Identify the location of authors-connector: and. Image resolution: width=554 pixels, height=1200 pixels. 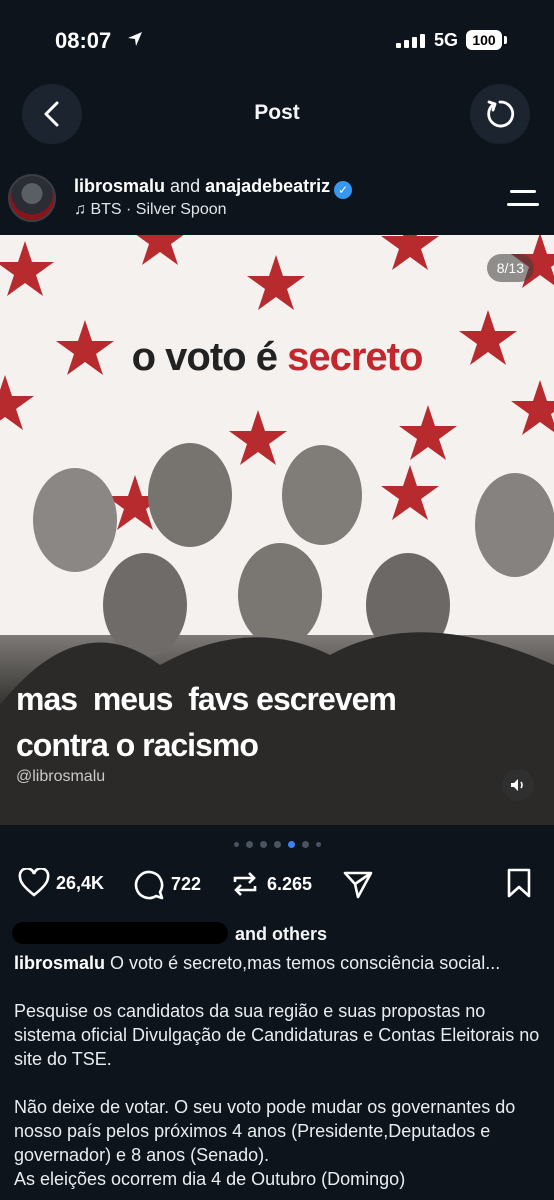
(185, 186).